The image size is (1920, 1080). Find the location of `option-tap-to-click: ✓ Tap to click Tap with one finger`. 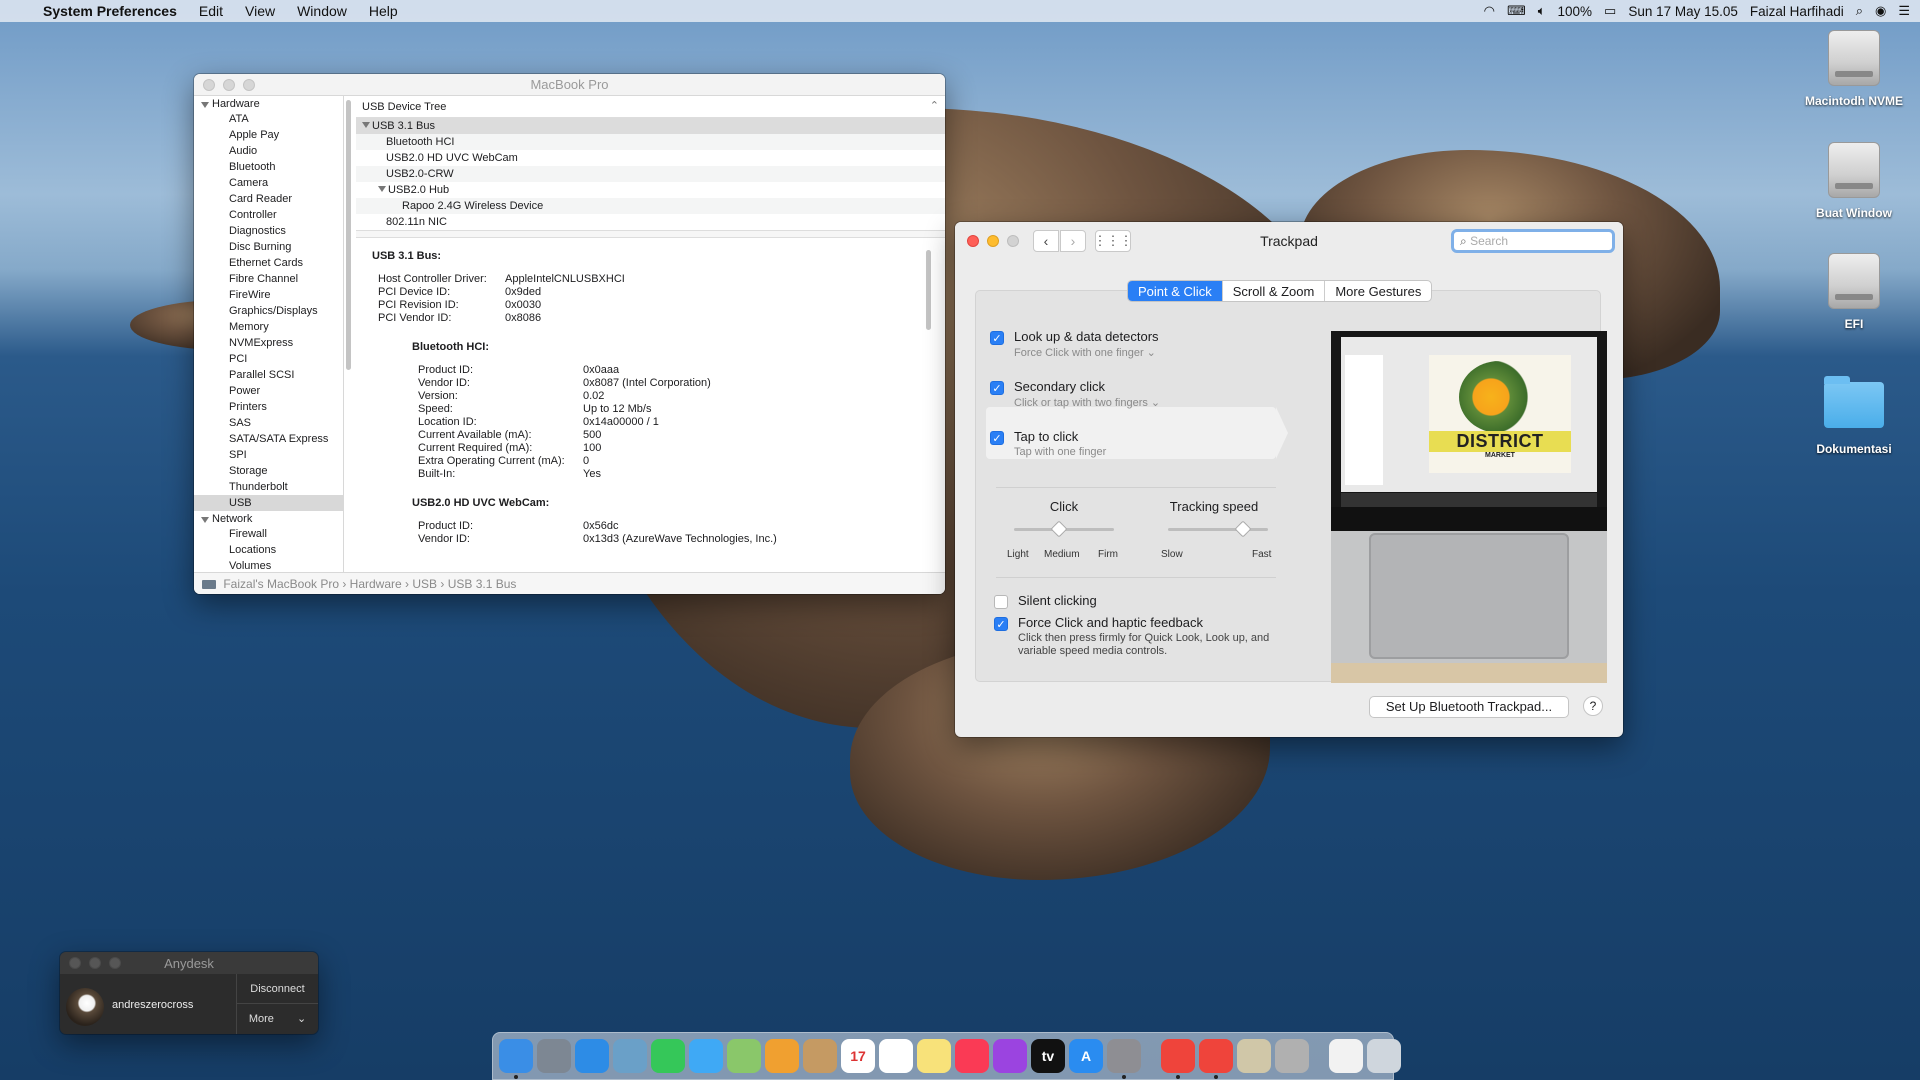

option-tap-to-click: ✓ Tap to click Tap with one finger is located at coordinates (1048, 443).